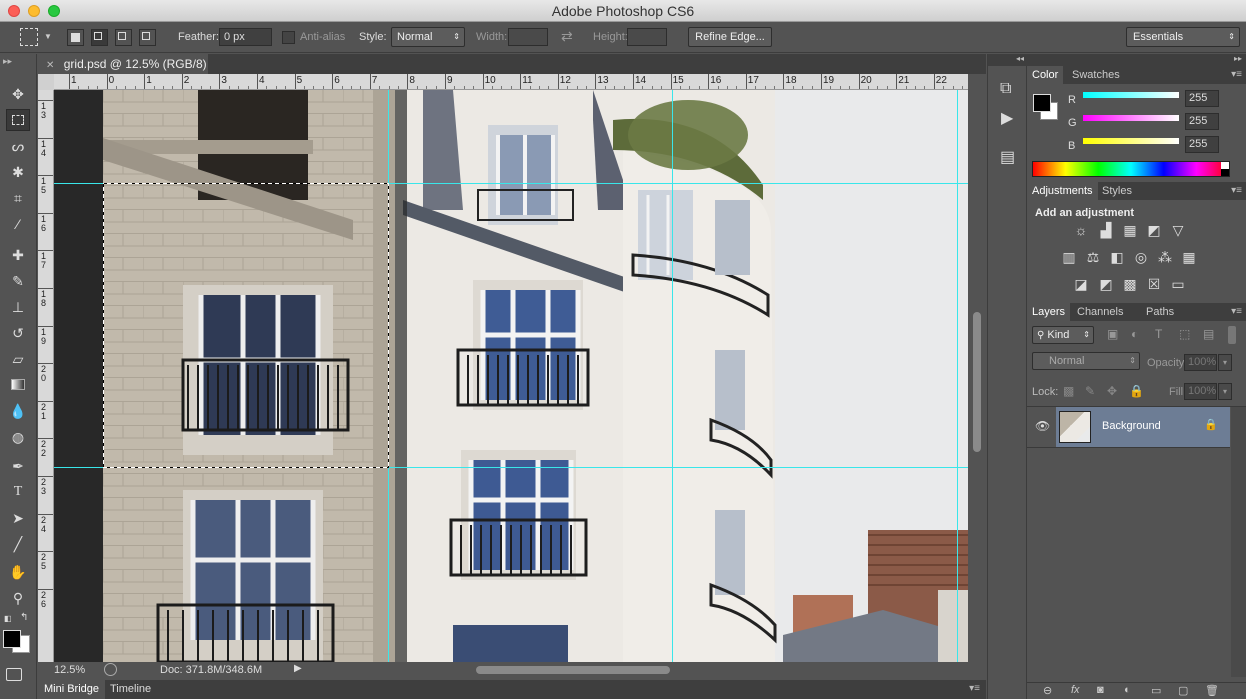  Describe the element at coordinates (1202, 144) in the screenshot. I see `b-input: 255` at that location.